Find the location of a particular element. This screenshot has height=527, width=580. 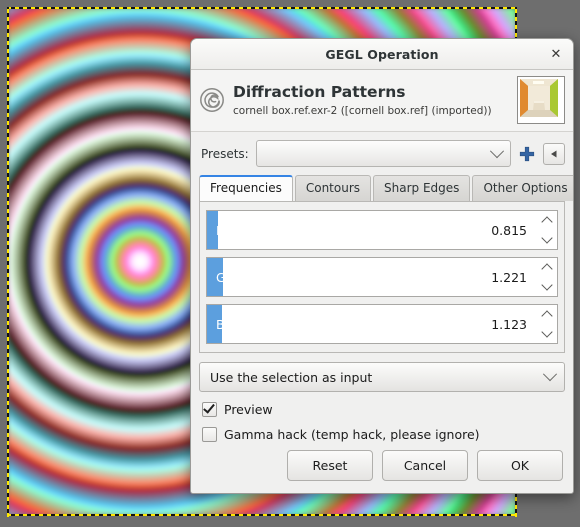

preview-checkbox-row: Preview is located at coordinates (387, 409).